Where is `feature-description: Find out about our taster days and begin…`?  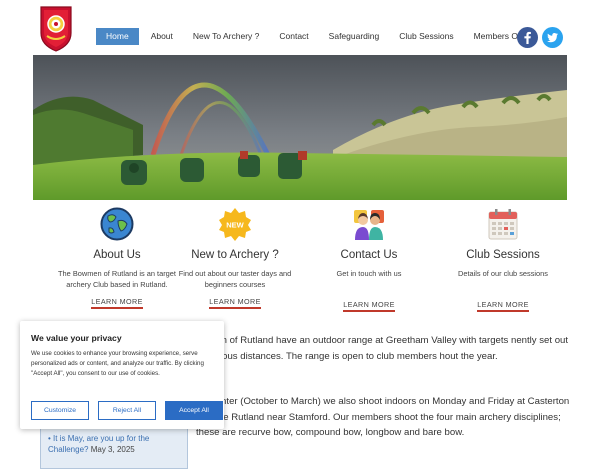 feature-description: Find out about our taster days and begin… is located at coordinates (235, 279).